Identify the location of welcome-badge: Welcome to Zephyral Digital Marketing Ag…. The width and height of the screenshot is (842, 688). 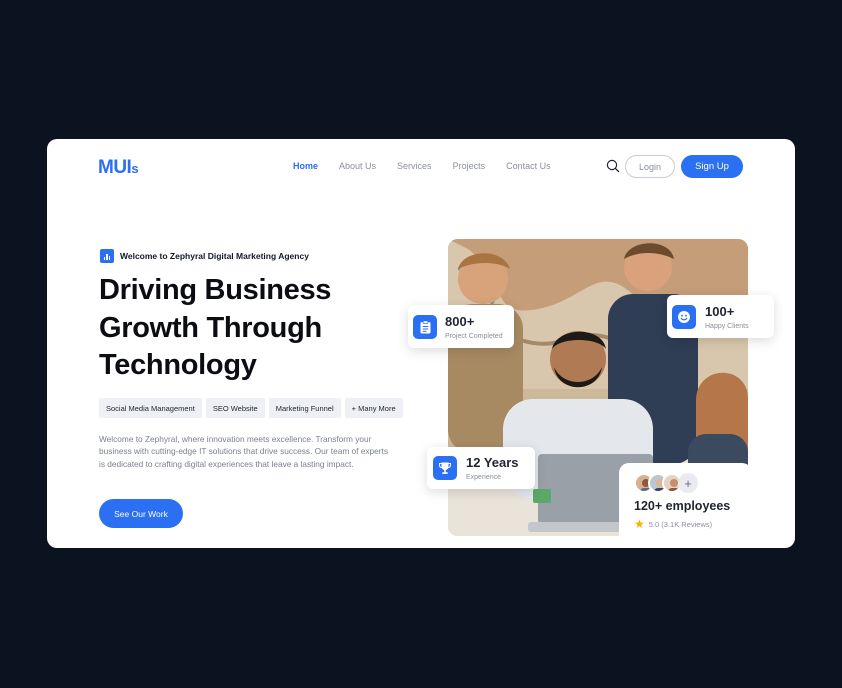
(204, 256).